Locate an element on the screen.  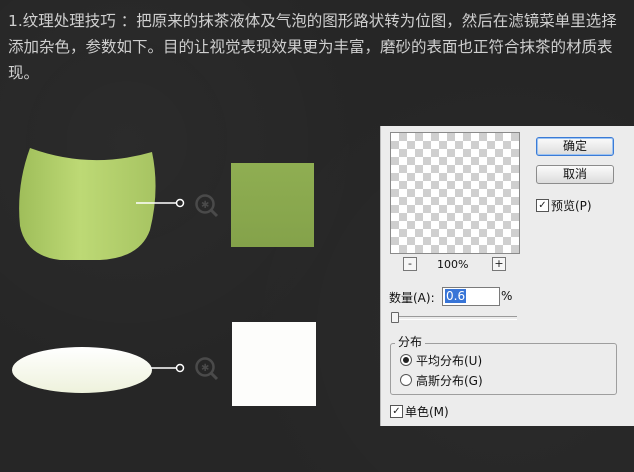
matcha-bubble-shape is located at coordinates (82, 370).